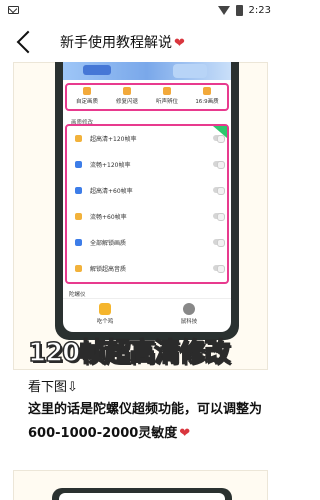 This screenshot has width=320, height=500. Describe the element at coordinates (150, 216) in the screenshot. I see `option-row: 流畅+60帧率` at that location.